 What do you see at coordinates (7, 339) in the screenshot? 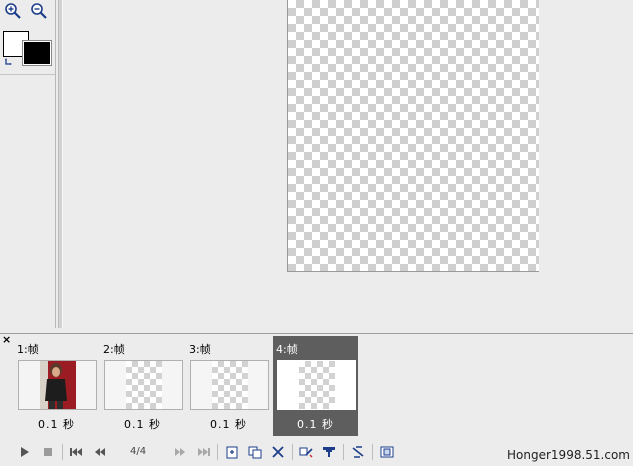
I see `close-icon: ×` at bounding box center [7, 339].